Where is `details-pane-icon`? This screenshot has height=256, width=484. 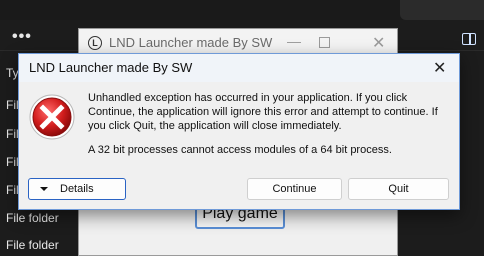
details-pane-icon is located at coordinates (469, 39).